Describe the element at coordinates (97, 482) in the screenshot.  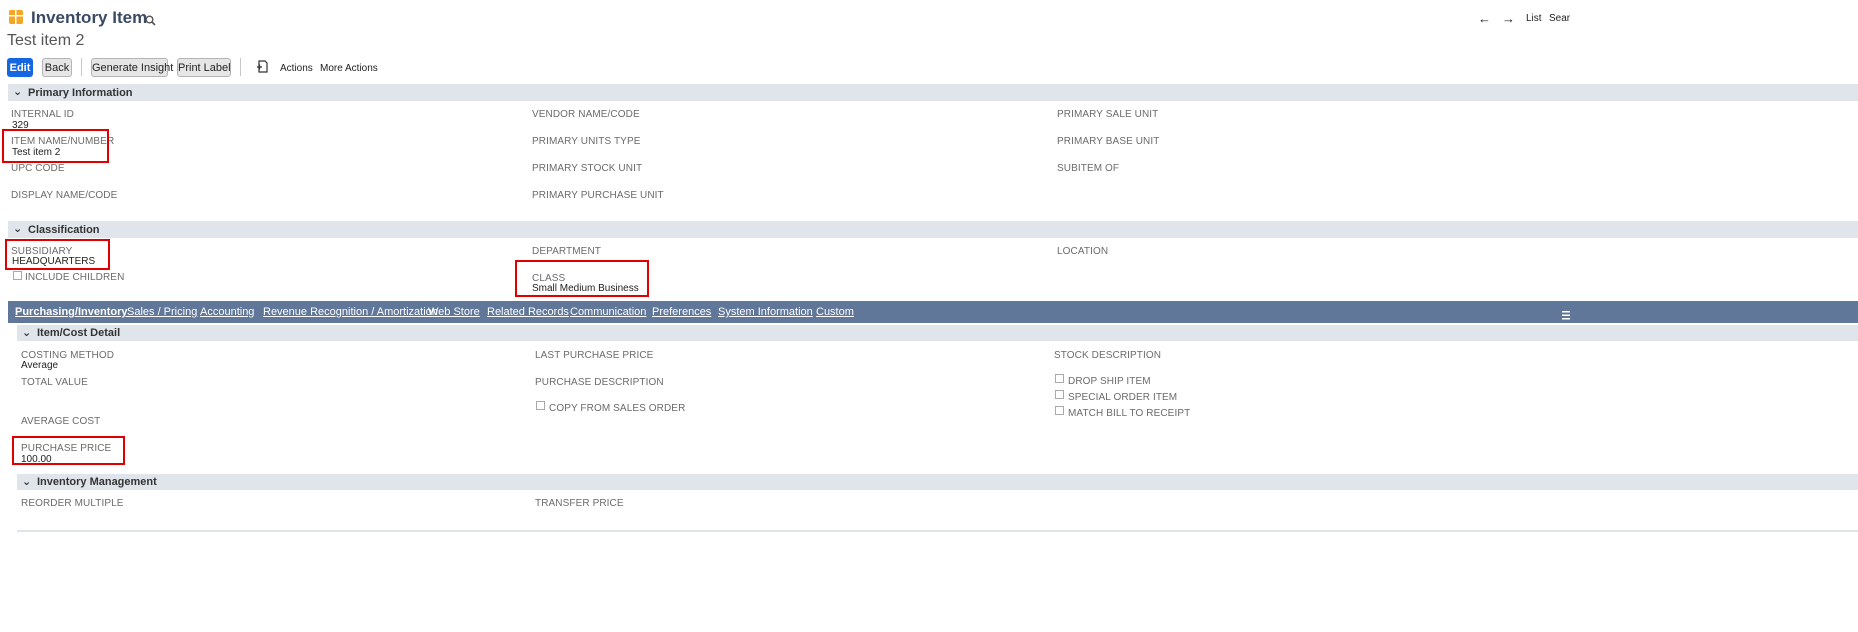
I see `section-title: Inventory Management` at that location.